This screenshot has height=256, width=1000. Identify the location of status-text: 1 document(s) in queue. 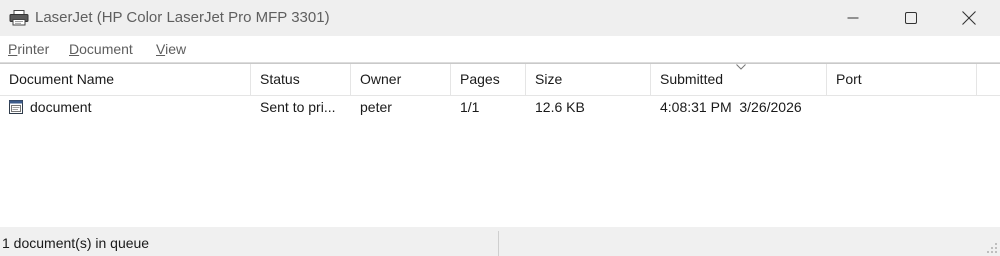
(76, 243).